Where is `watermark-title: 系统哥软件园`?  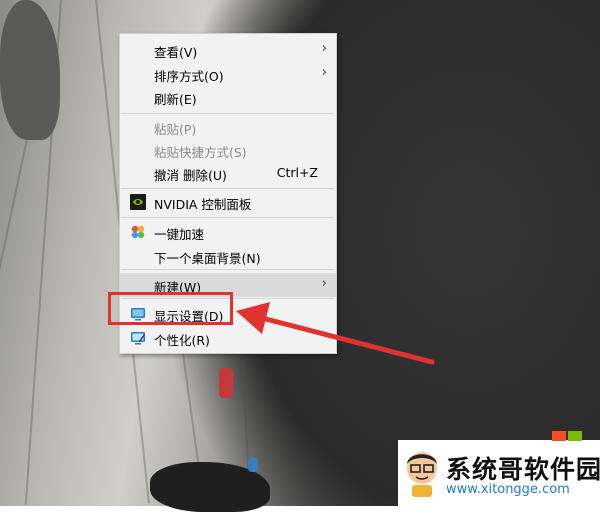 watermark-title: 系统哥软件园 is located at coordinates (523, 469).